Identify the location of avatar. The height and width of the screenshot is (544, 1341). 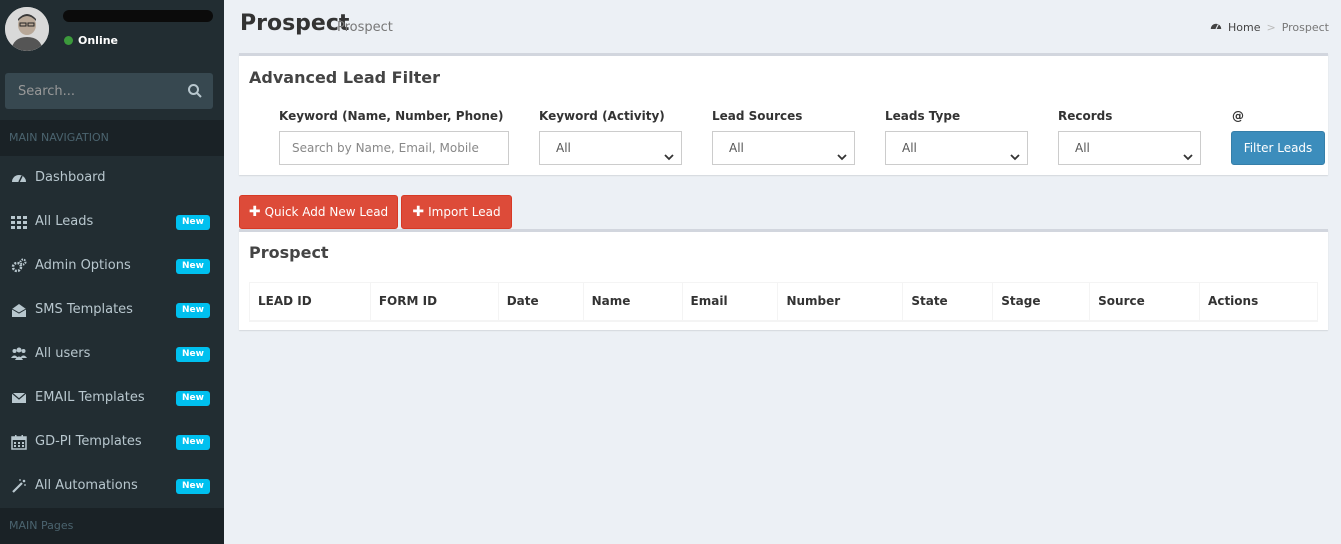
(27, 29).